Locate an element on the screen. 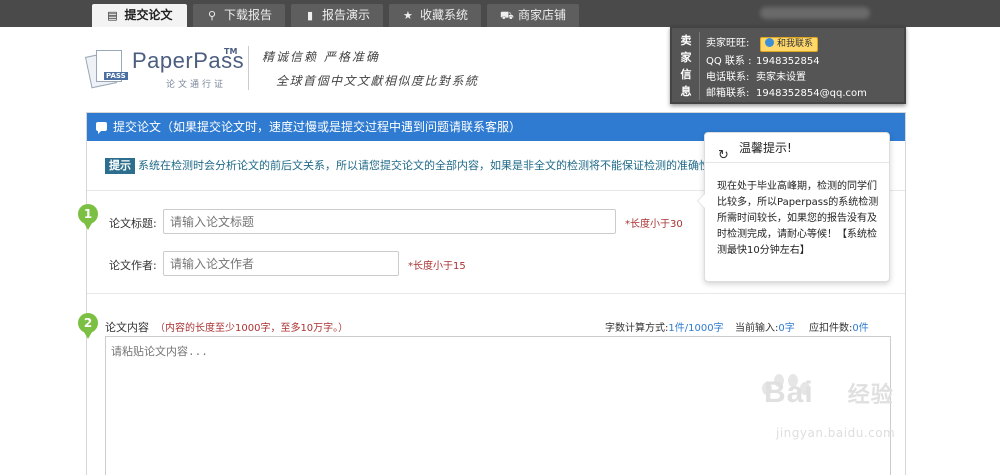  tab-merchant-shop: ⛟ 商家店铺 is located at coordinates (533, 15).